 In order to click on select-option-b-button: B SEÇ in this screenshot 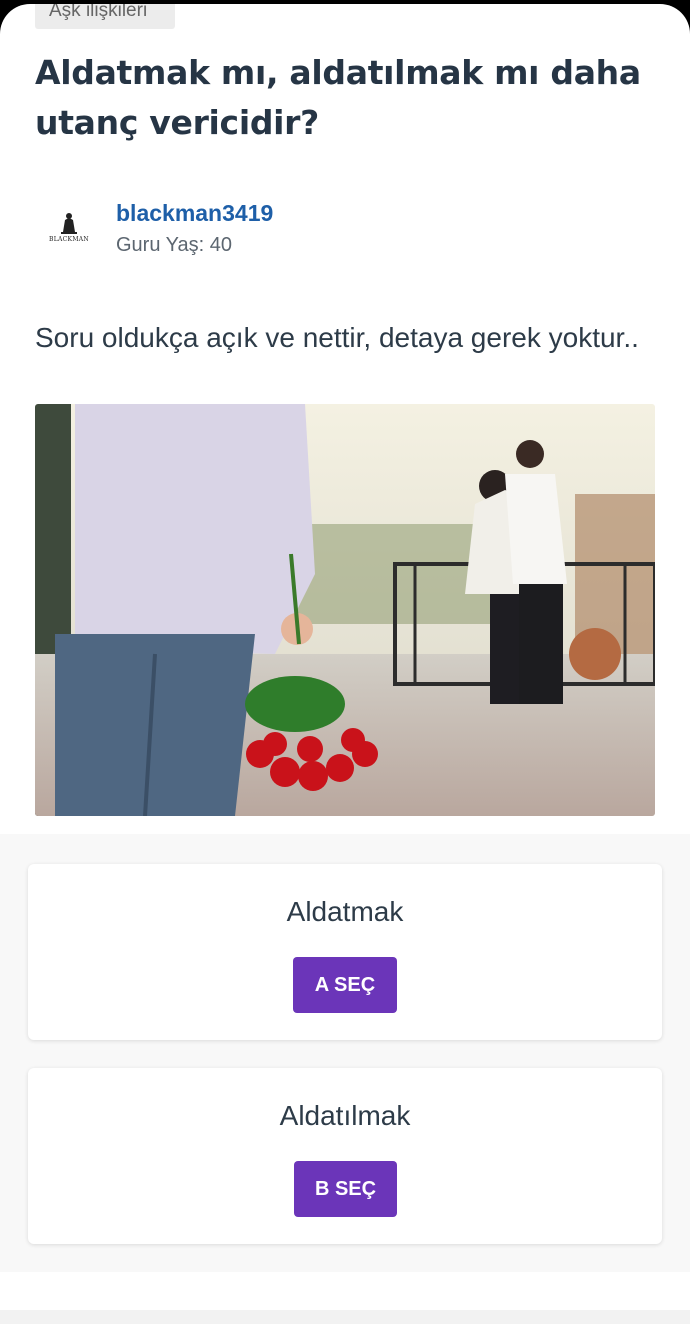, I will do `click(345, 1189)`.